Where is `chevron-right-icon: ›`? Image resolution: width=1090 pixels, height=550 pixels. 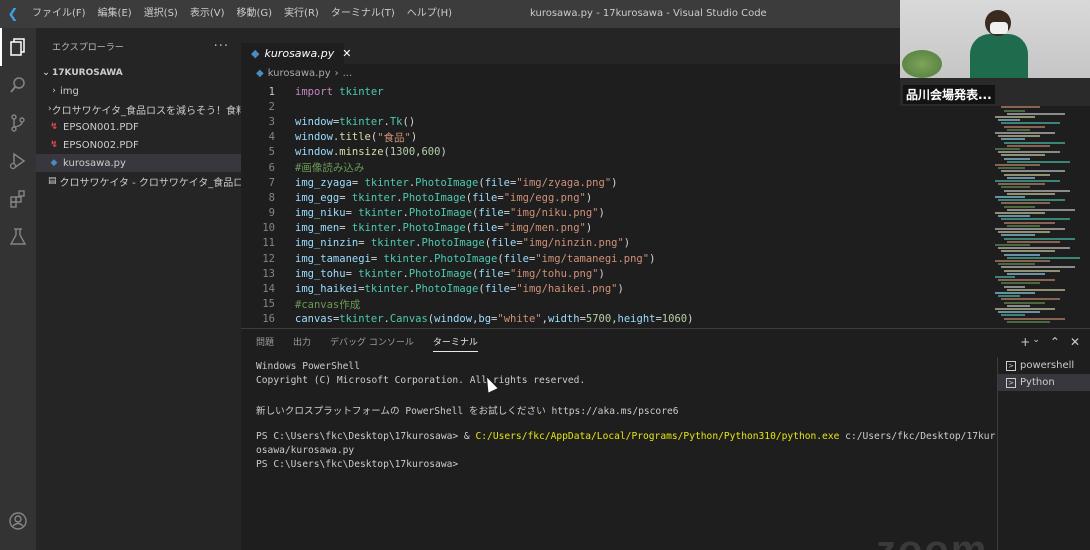
chevron-right-icon: › is located at coordinates (336, 73).